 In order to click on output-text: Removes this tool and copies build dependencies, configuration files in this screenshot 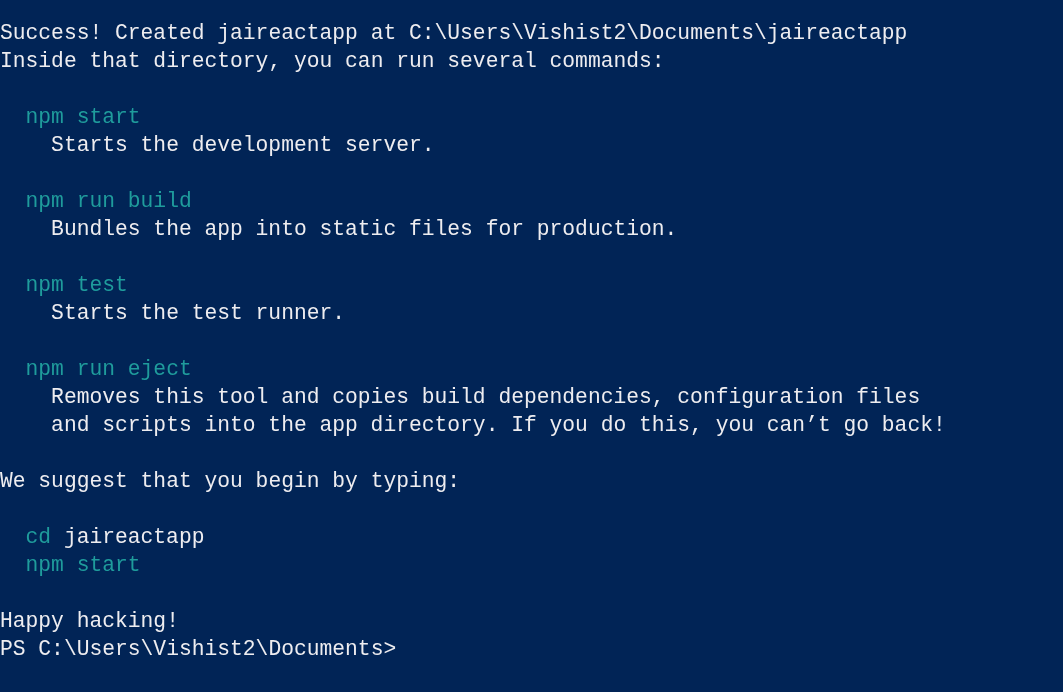, I will do `click(486, 397)`.